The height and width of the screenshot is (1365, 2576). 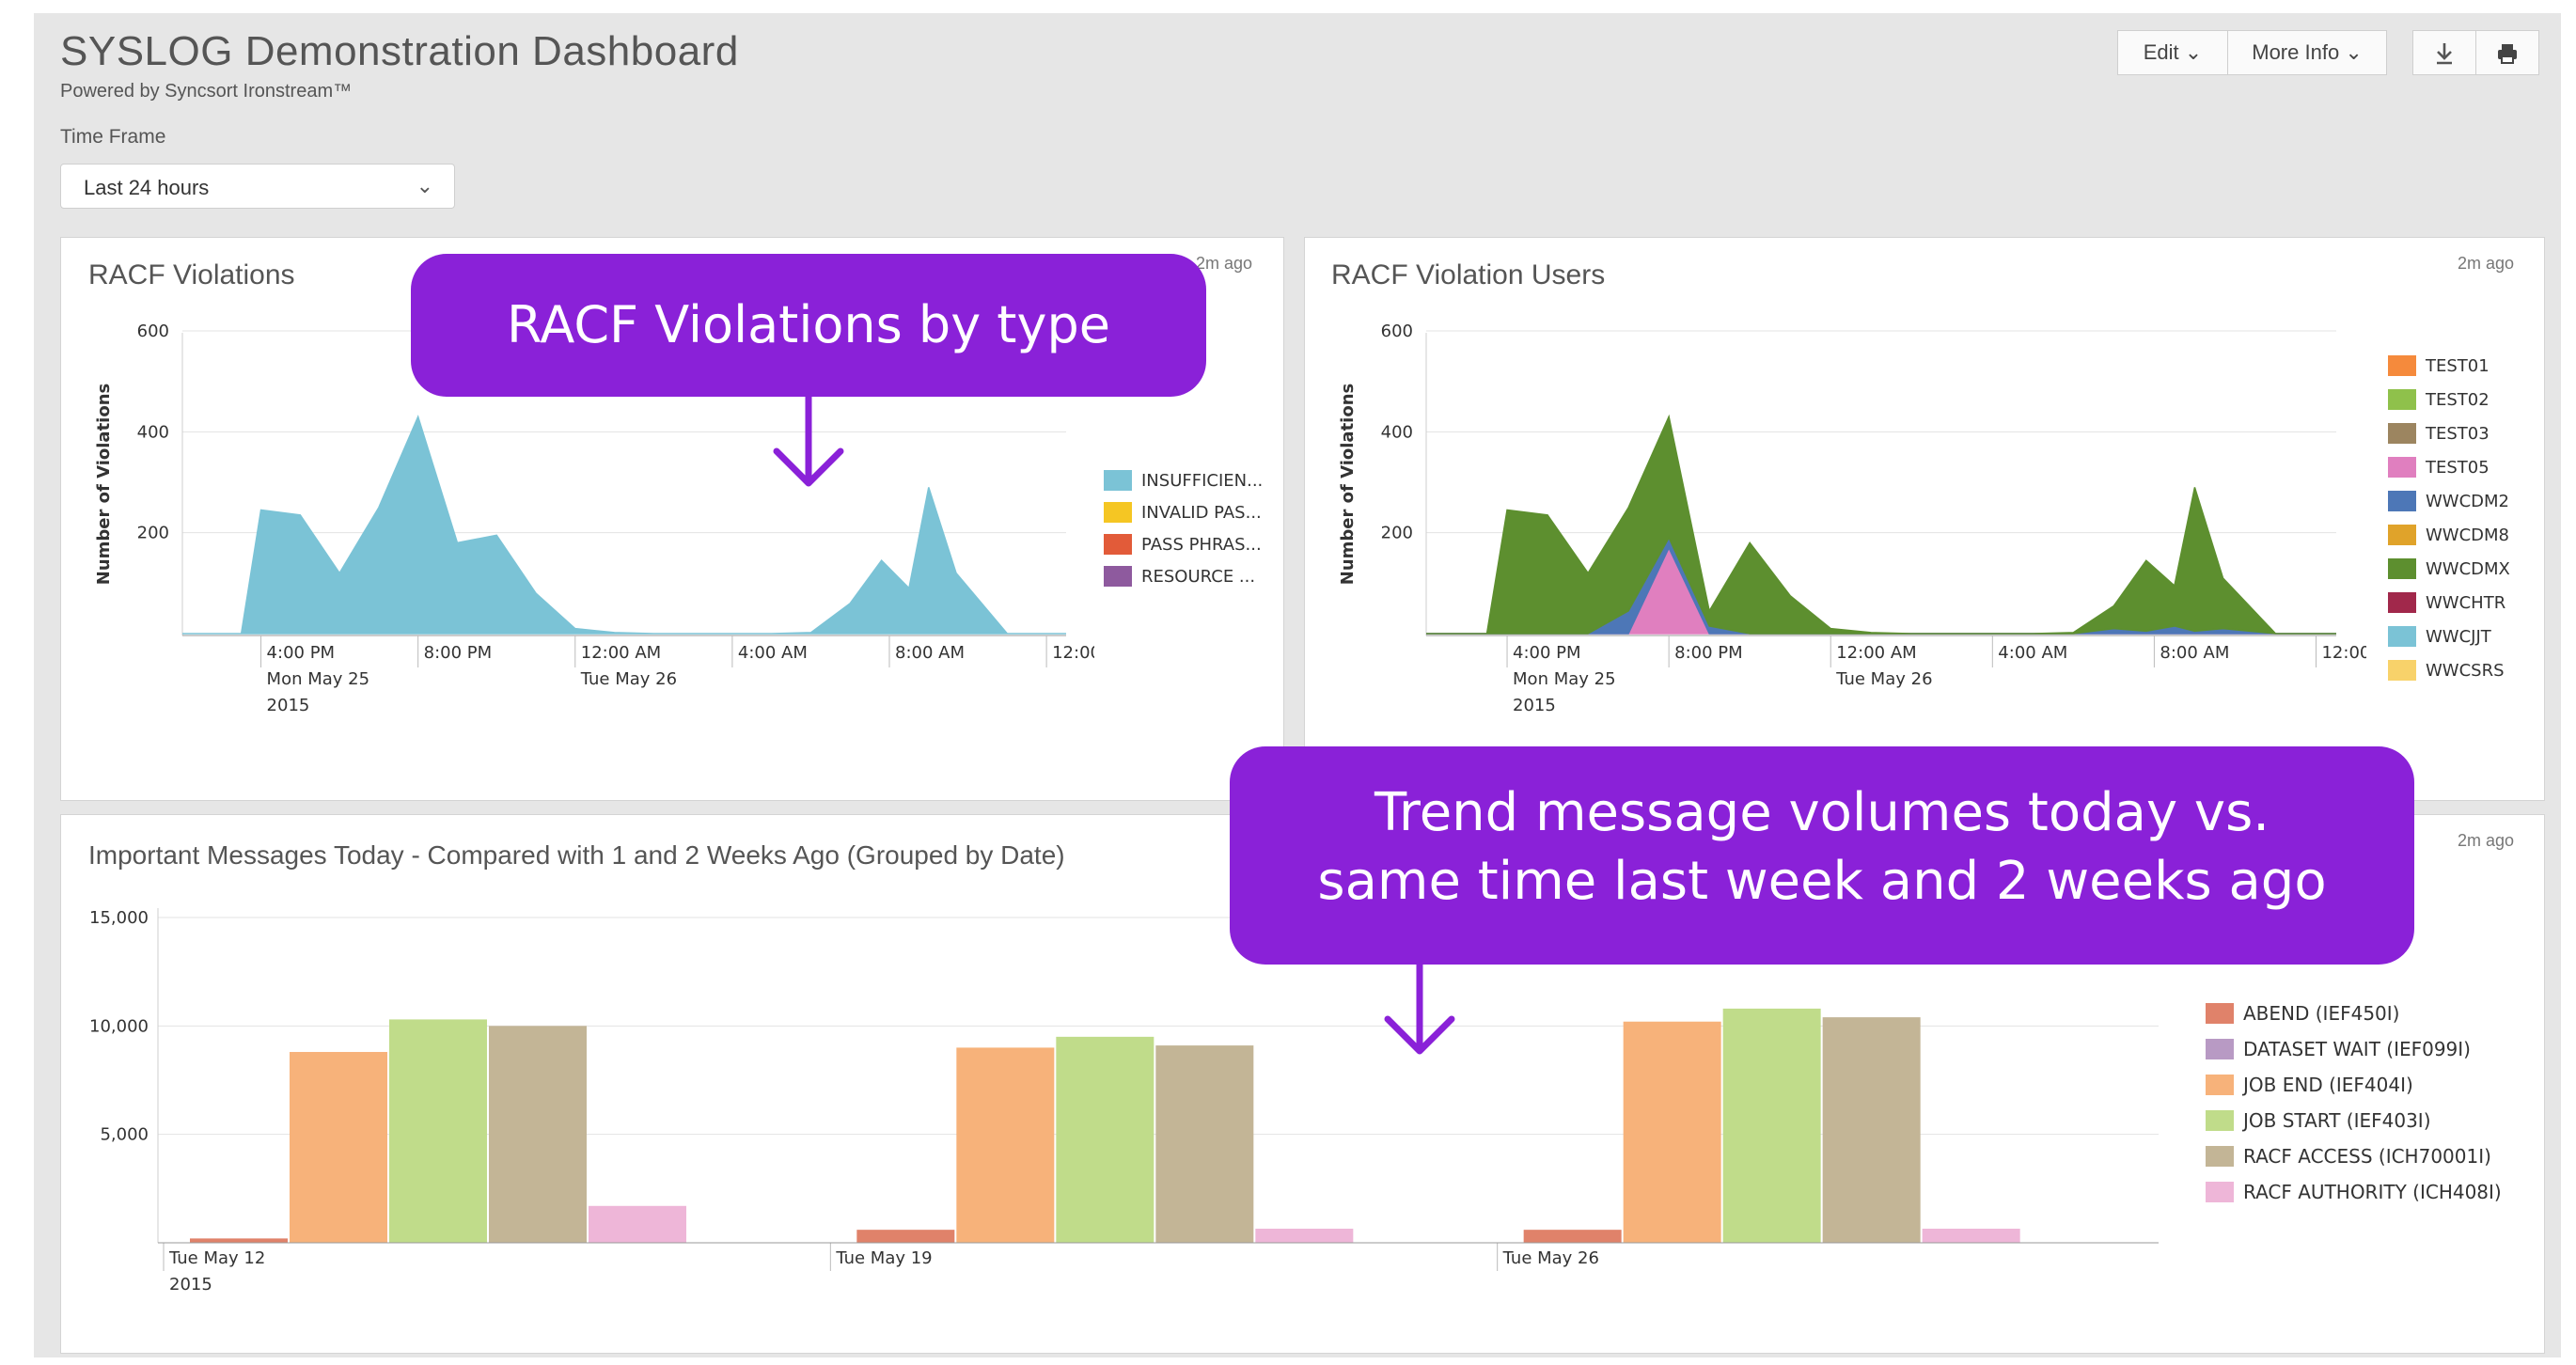 I want to click on legend-item: JOB END (IEF404I), so click(x=2354, y=1085).